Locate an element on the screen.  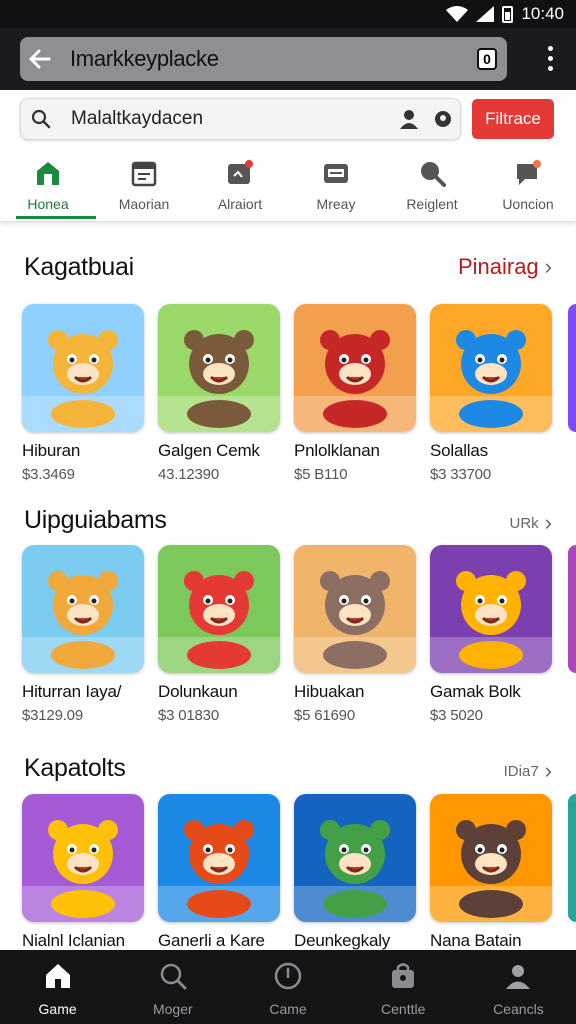
tab-alraiort: Alraiort is located at coordinates (240, 186).